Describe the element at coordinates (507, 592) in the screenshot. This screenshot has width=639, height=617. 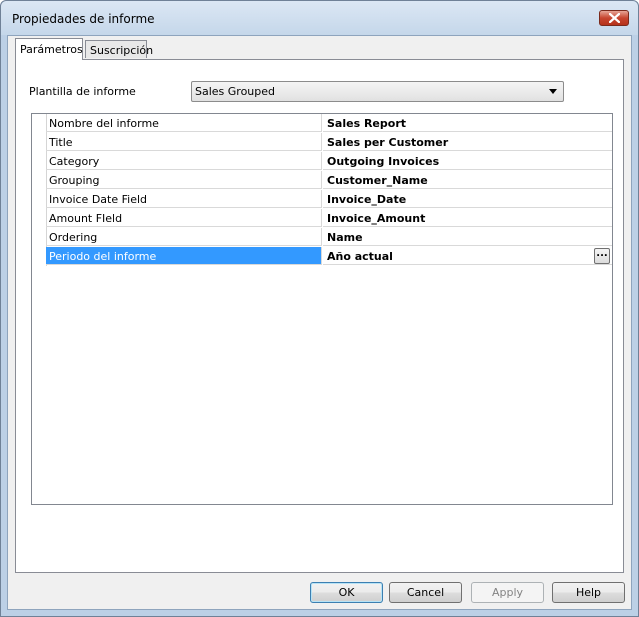
I see `apply-button: Apply` at that location.